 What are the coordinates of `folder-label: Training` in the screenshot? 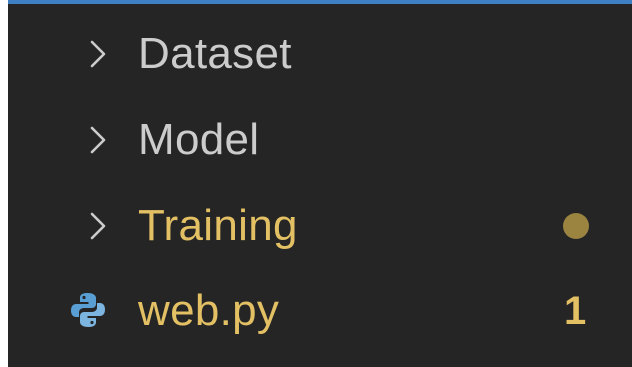 It's located at (218, 225).